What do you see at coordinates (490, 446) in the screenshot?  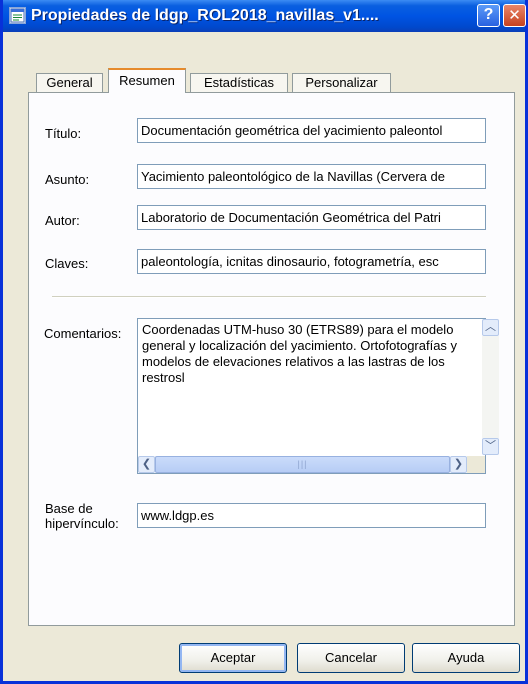 I see `scroll-down-icon: ﹀` at bounding box center [490, 446].